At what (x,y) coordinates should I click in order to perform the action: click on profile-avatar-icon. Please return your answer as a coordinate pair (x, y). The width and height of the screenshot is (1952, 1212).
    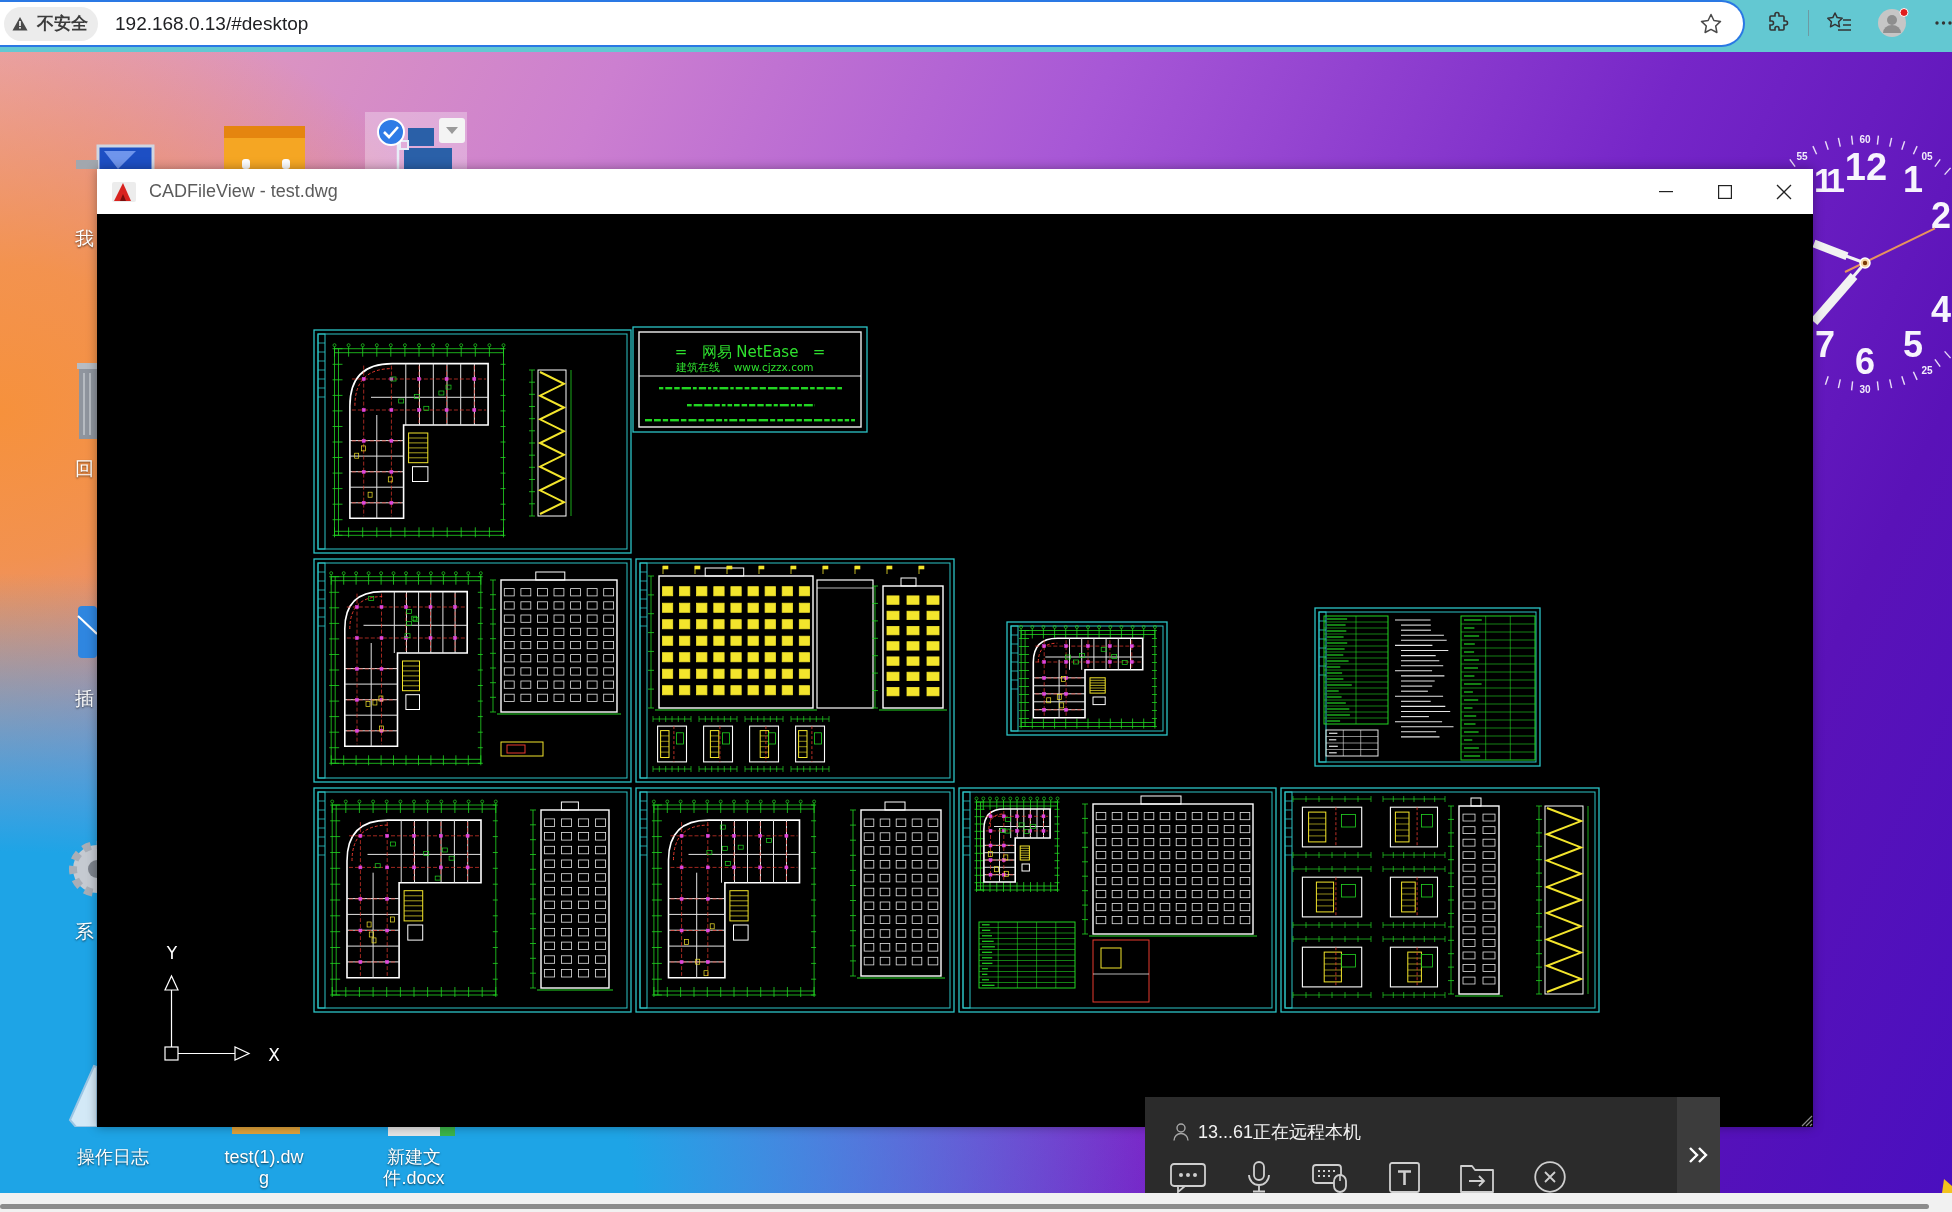
    Looking at the image, I should click on (1893, 23).